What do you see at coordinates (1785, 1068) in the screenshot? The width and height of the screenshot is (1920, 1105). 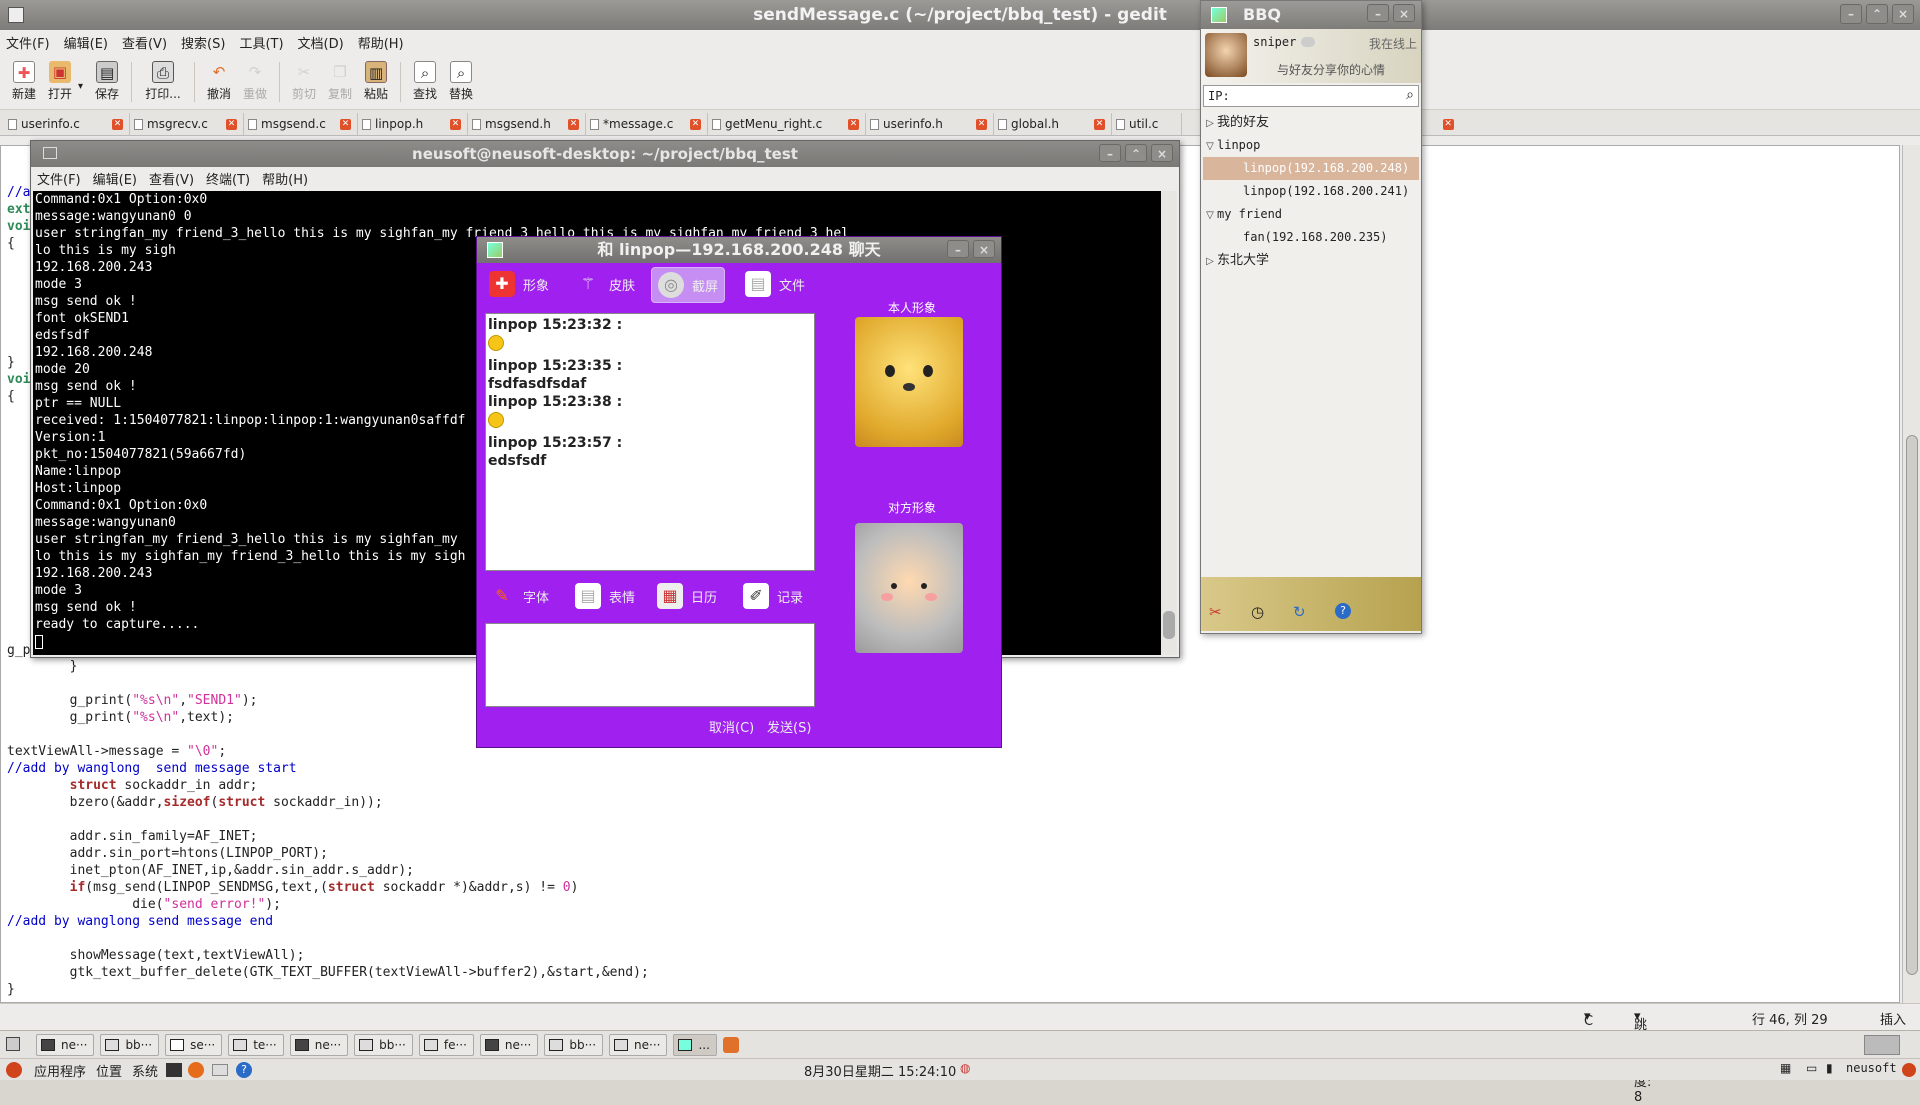 I see `network-icon: ▦` at bounding box center [1785, 1068].